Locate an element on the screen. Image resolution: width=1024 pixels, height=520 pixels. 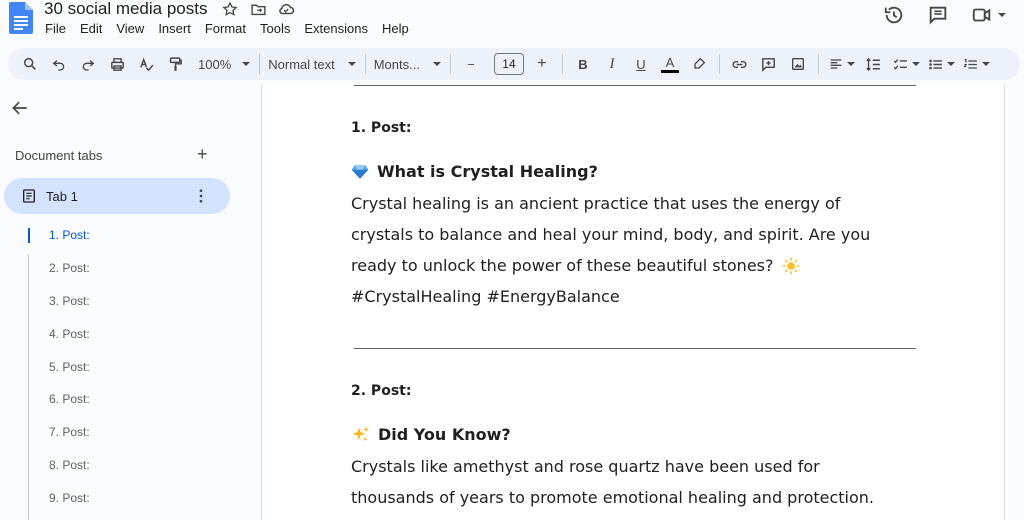
align-left-icon is located at coordinates (842, 64).